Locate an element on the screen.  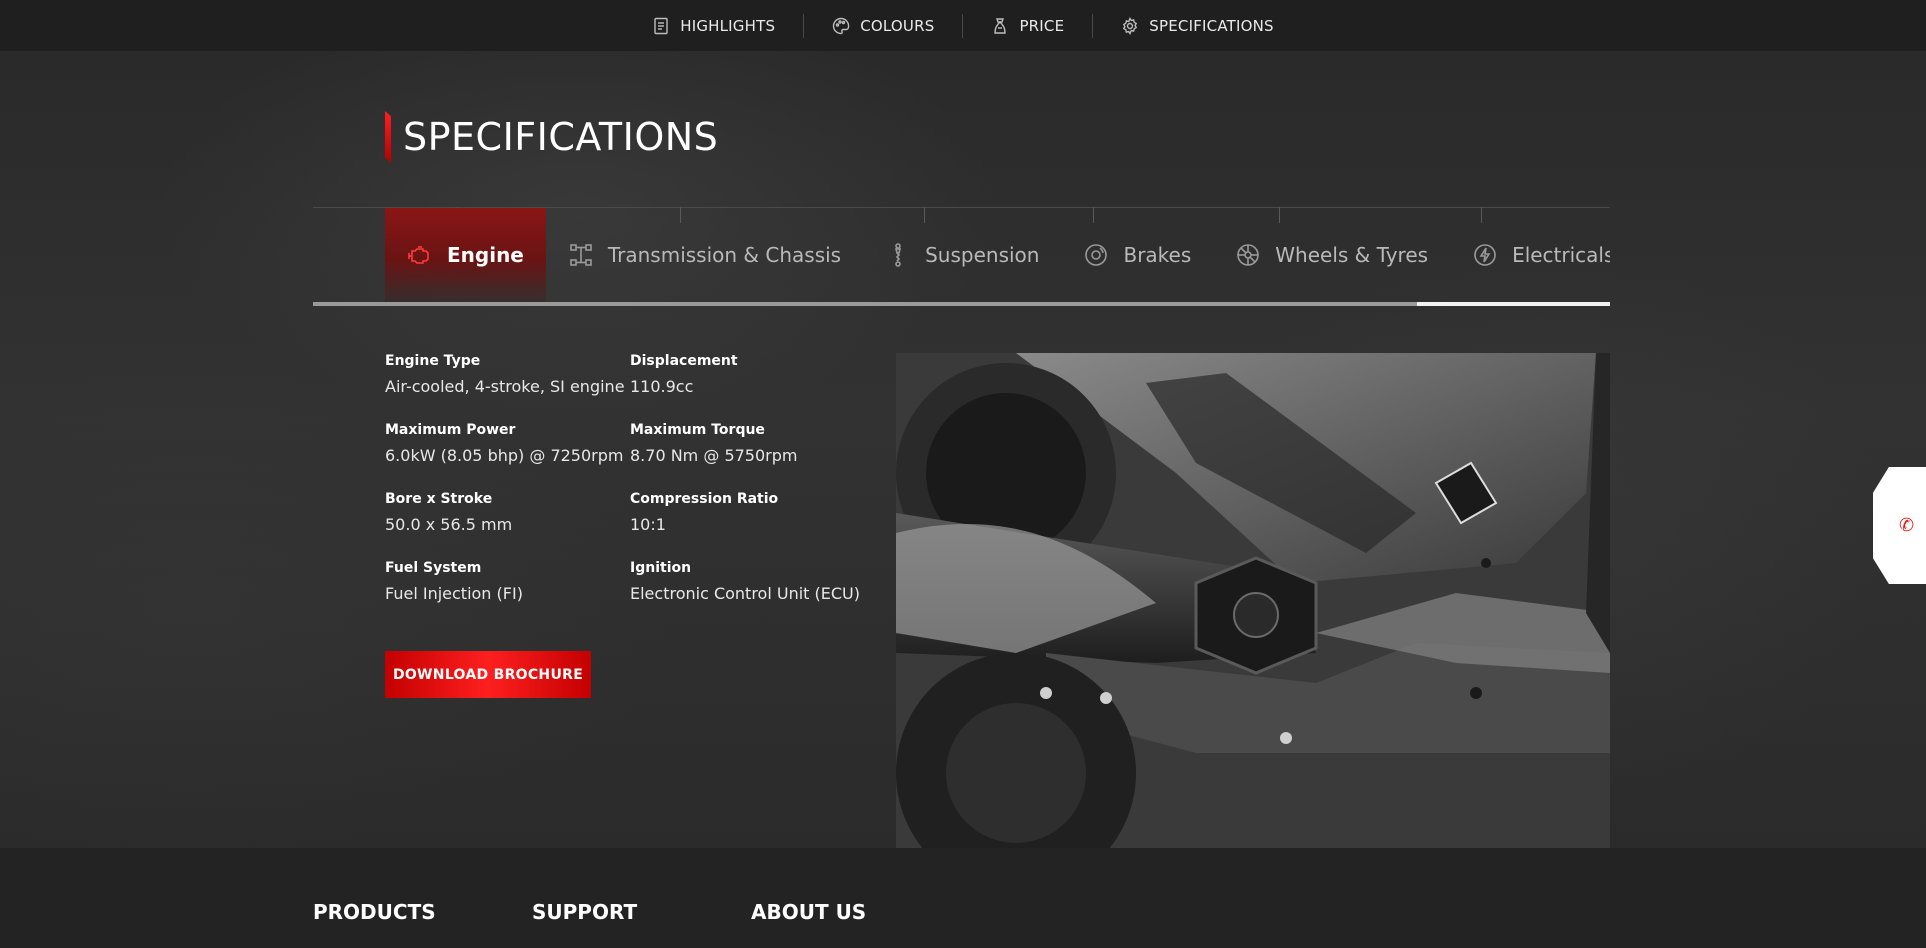
lightning-icon is located at coordinates (1485, 255).